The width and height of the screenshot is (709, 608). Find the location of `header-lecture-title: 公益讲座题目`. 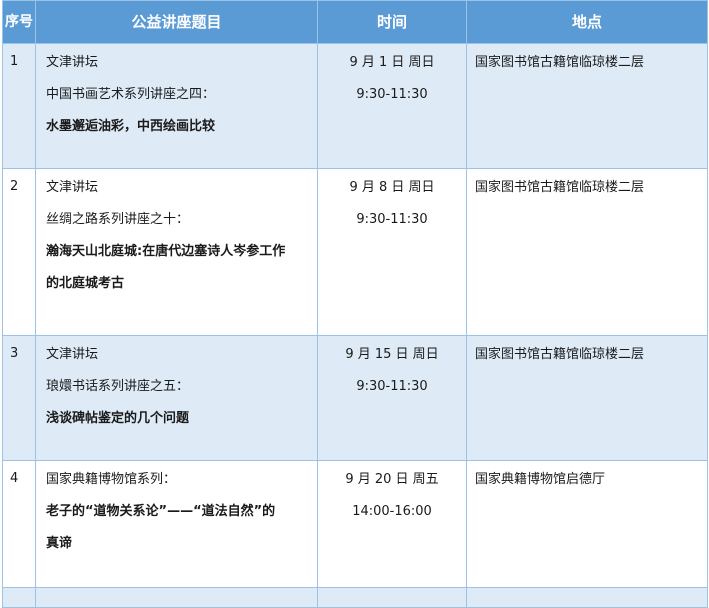

header-lecture-title: 公益讲座题目 is located at coordinates (176, 22).